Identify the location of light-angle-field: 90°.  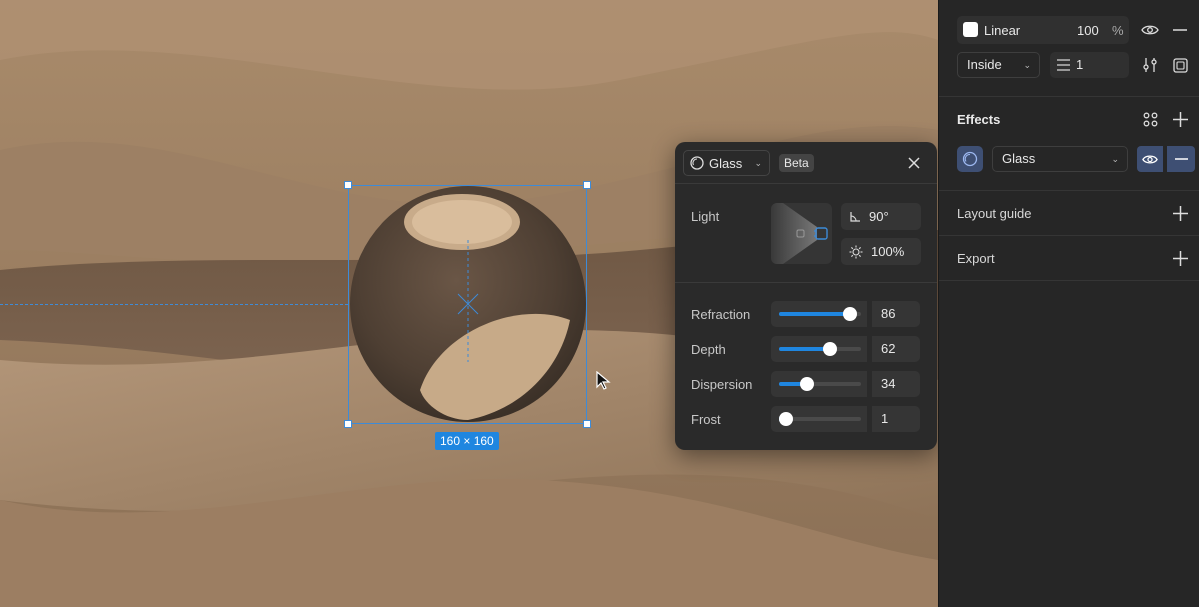
(881, 216).